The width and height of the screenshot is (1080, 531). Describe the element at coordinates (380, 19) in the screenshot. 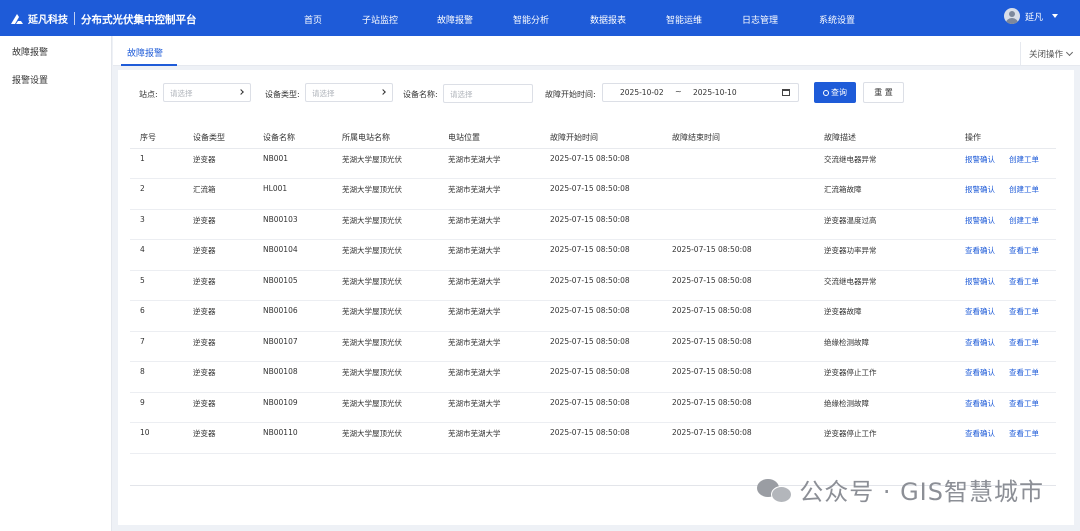

I see `nav-substation-monitor: 子站监控` at that location.